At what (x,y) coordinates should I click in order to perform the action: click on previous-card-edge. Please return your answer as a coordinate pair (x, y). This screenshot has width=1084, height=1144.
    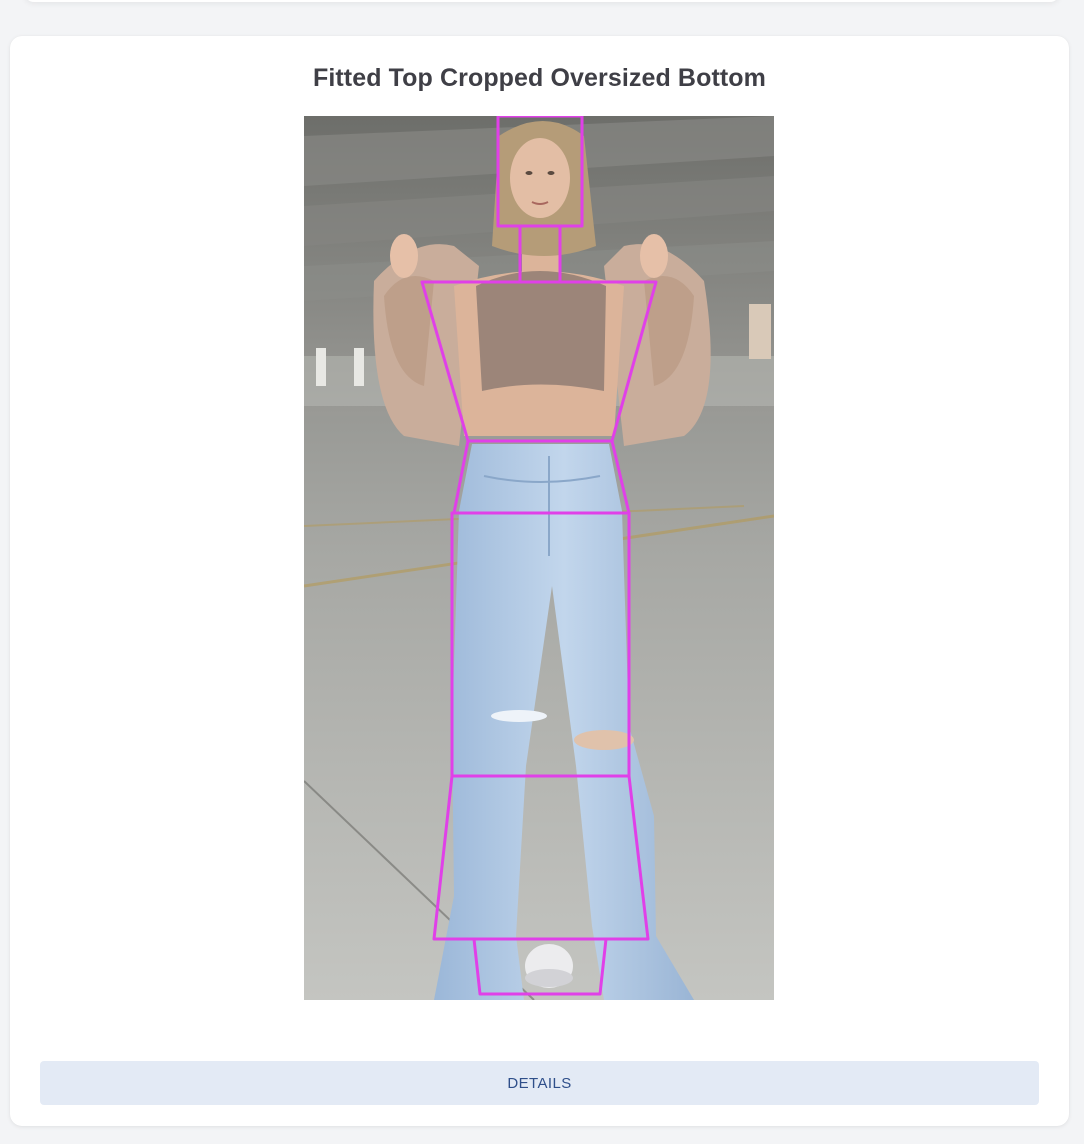
    Looking at the image, I should click on (542, 1).